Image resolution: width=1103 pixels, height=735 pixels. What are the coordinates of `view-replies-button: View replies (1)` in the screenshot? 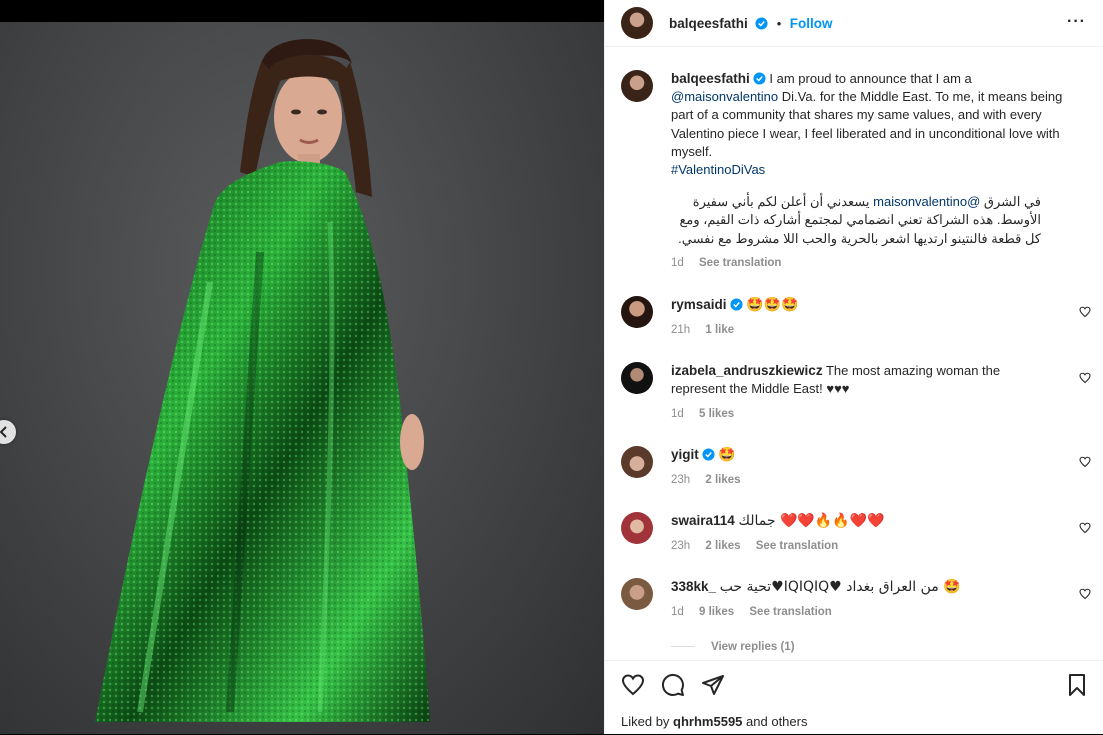 It's located at (733, 647).